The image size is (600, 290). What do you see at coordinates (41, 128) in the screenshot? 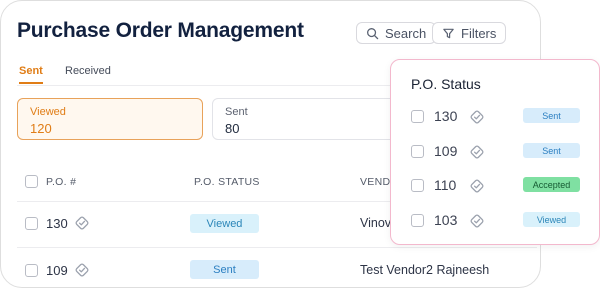
I see `stat-value: 120` at bounding box center [41, 128].